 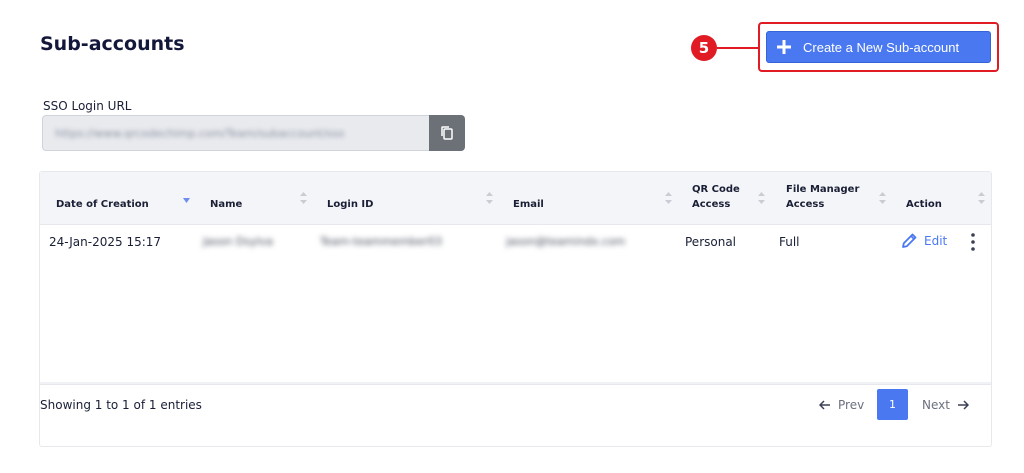 What do you see at coordinates (105, 242) in the screenshot?
I see `cell-date: 24-Jan-2025 15:17` at bounding box center [105, 242].